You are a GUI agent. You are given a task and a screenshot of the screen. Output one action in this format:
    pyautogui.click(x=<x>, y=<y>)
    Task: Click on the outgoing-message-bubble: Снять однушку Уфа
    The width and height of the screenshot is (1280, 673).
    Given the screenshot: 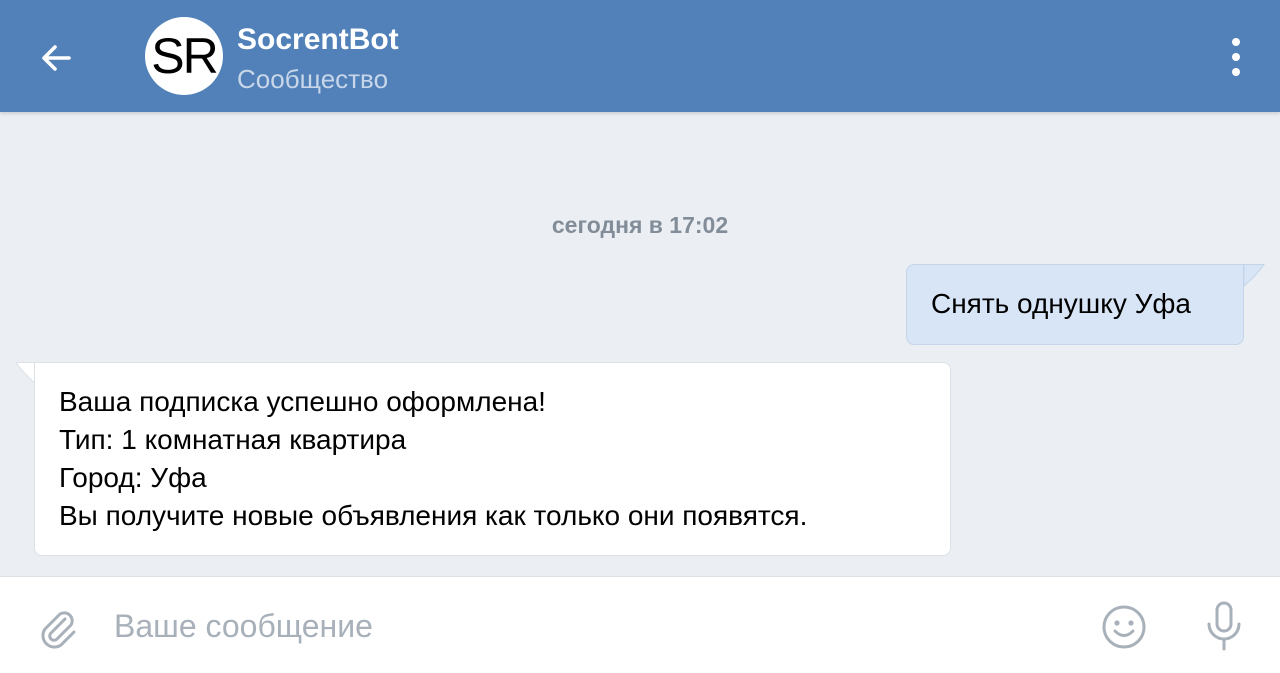 What is the action you would take?
    pyautogui.click(x=1075, y=304)
    